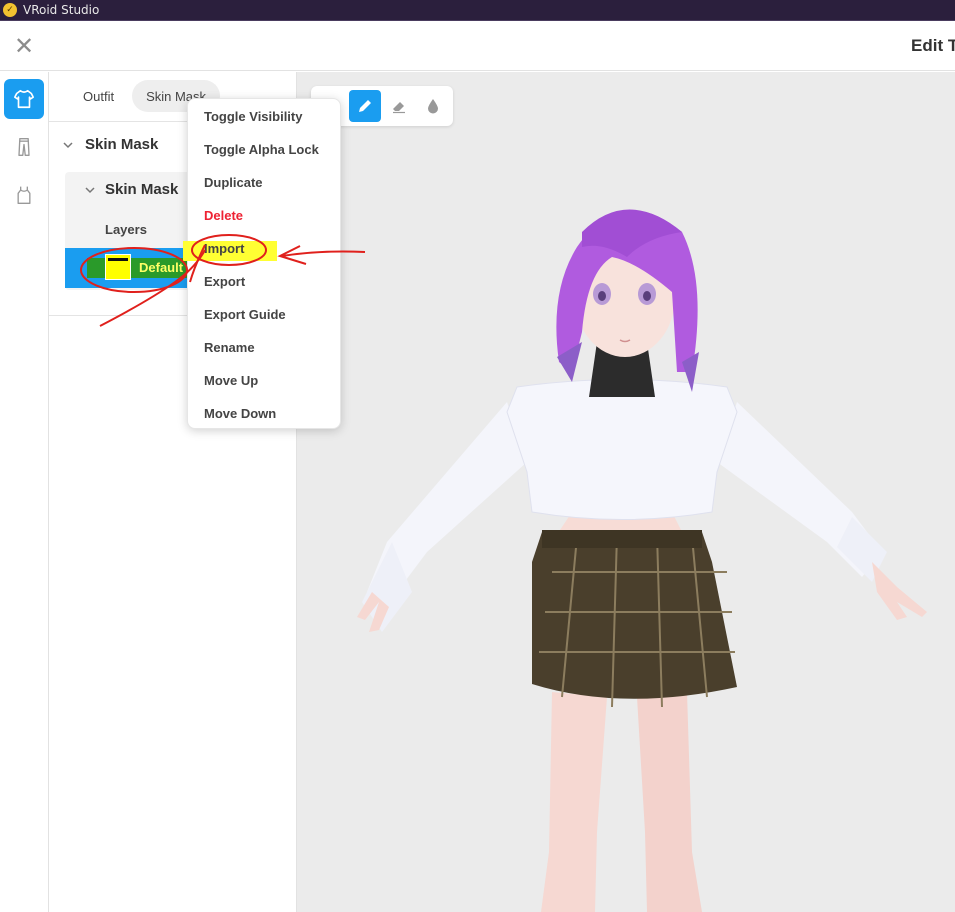  I want to click on fill-icon, so click(433, 106).